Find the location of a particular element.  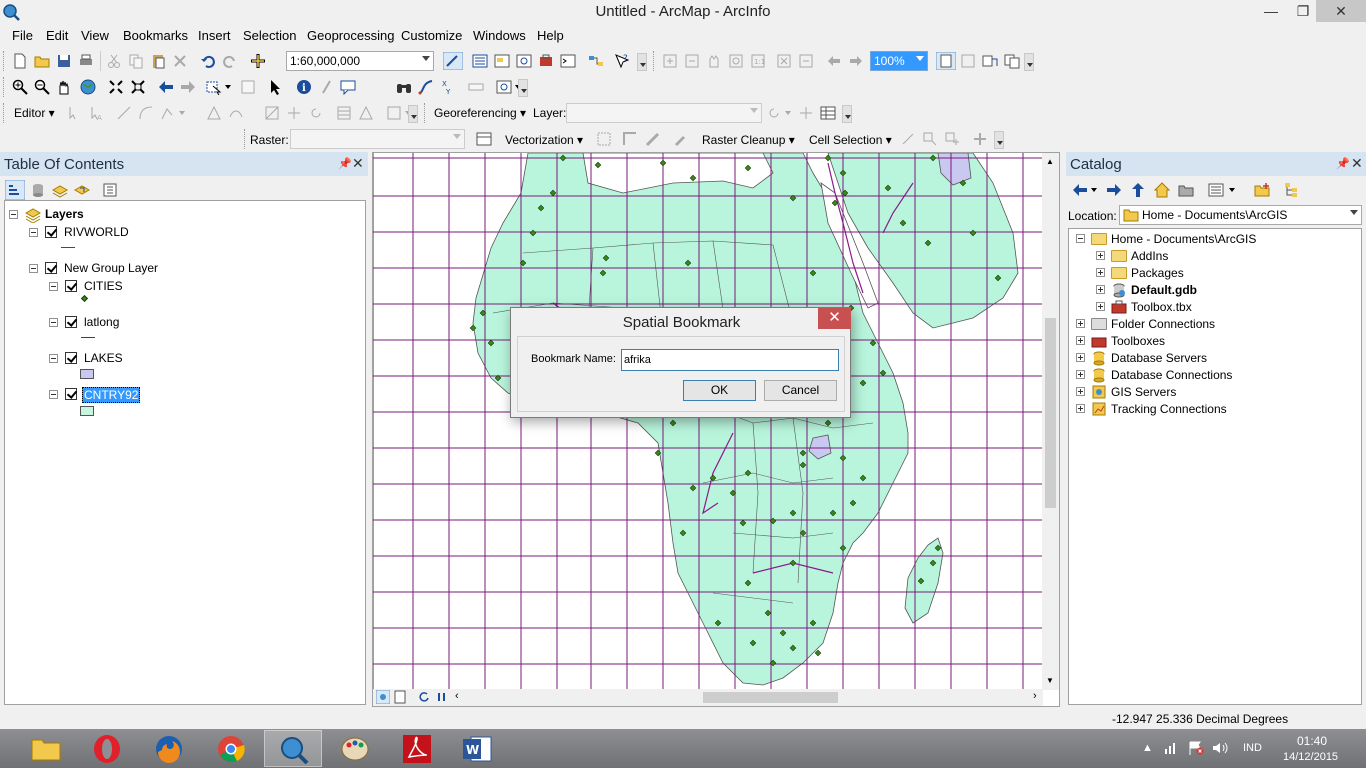

data-view-button-icon is located at coordinates (383, 697).